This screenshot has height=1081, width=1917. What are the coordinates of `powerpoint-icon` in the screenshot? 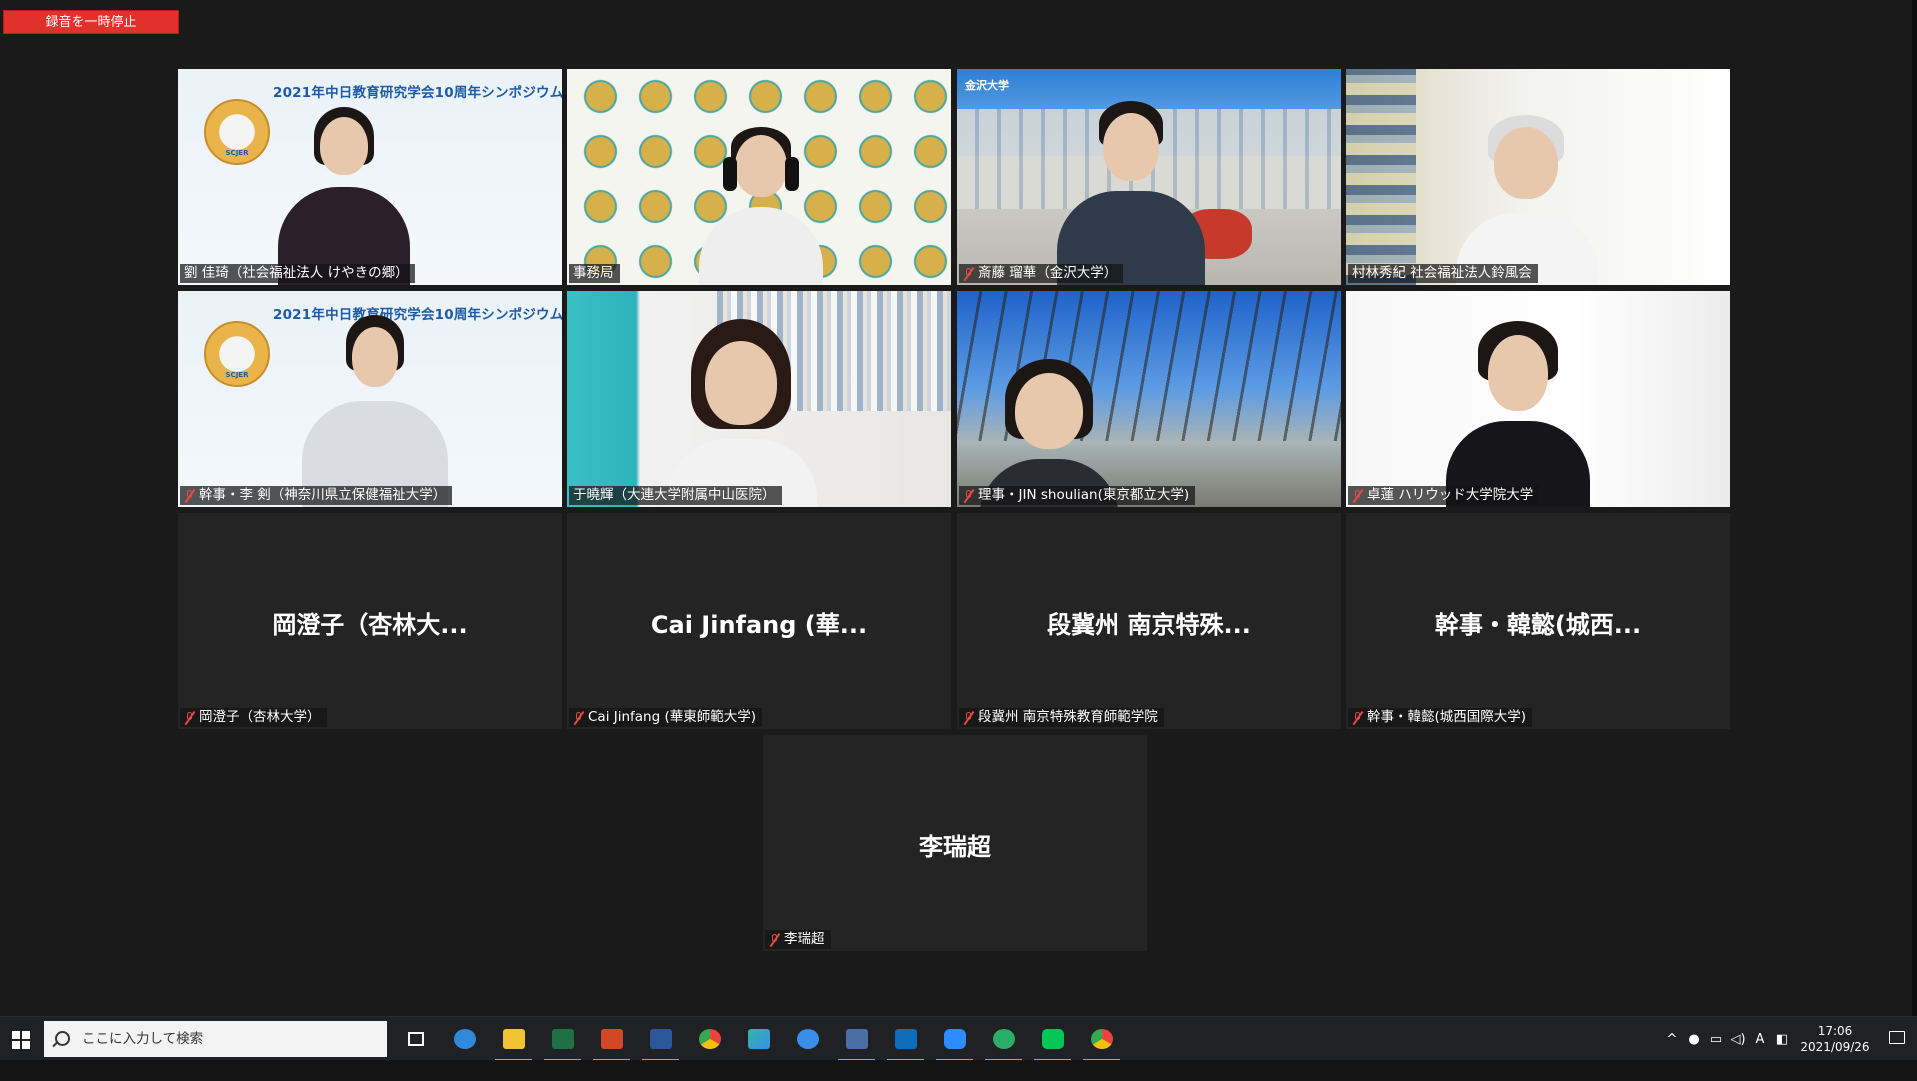 It's located at (611, 1039).